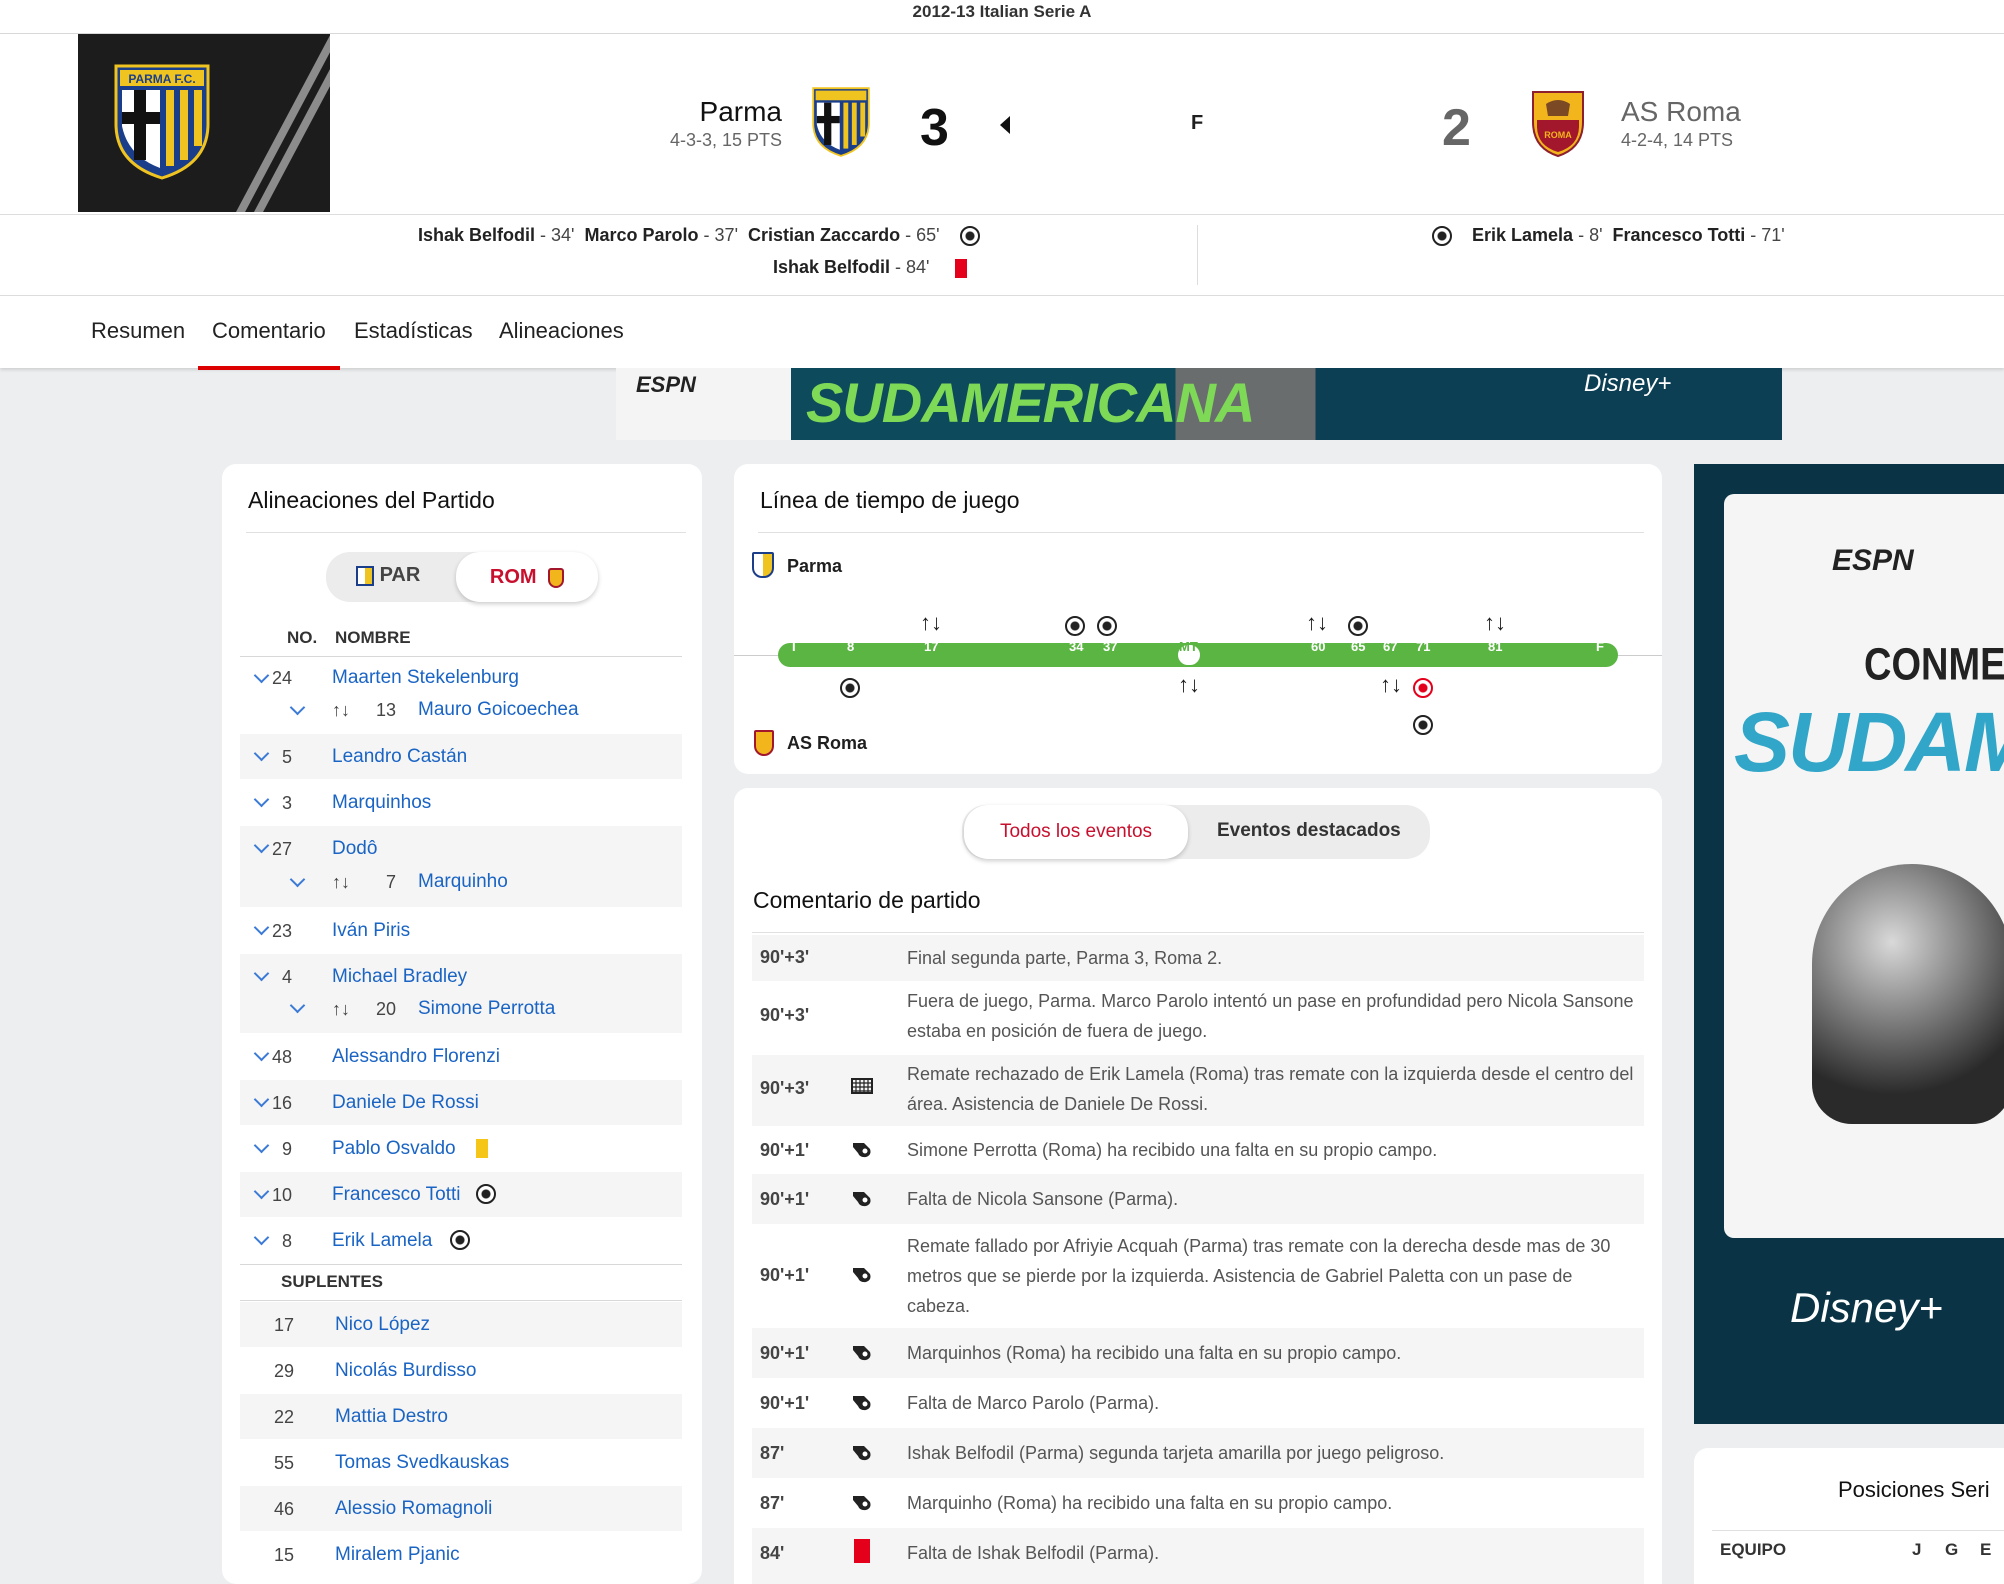 This screenshot has height=1584, width=2004. I want to click on player-name: Tomas Svedkauskas, so click(422, 1463).